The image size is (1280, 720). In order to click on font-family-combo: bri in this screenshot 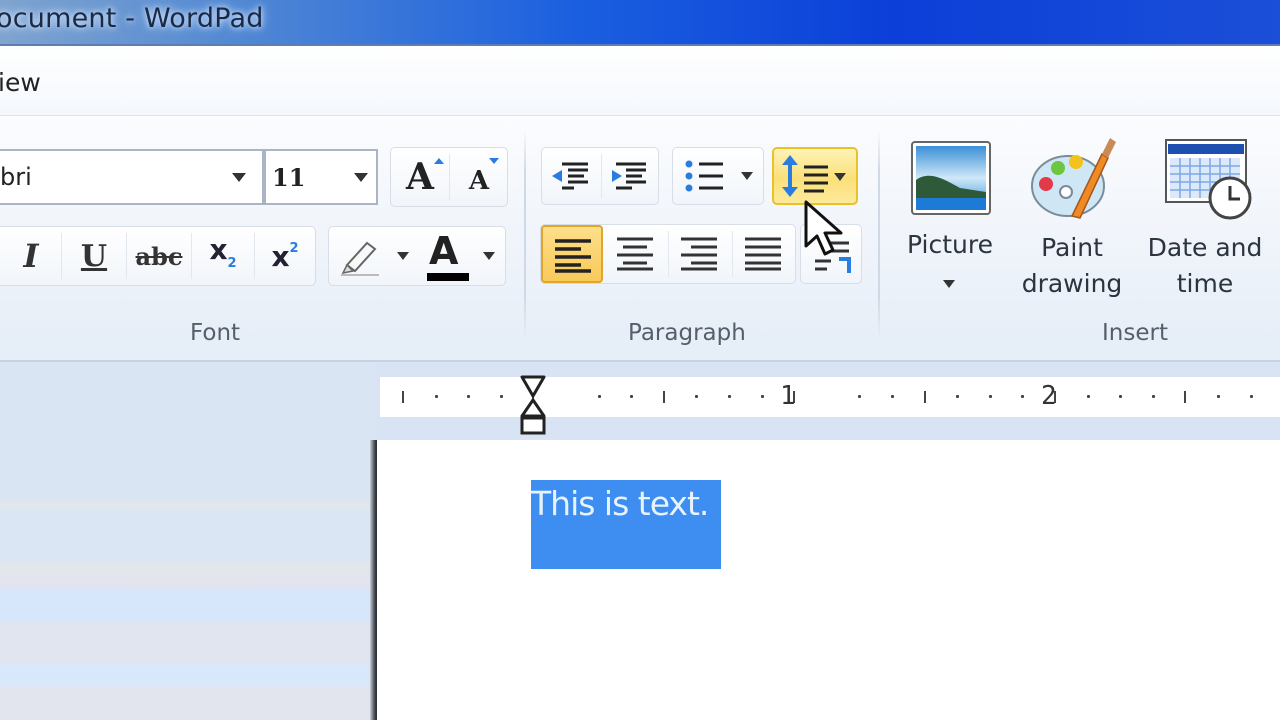, I will do `click(132, 177)`.